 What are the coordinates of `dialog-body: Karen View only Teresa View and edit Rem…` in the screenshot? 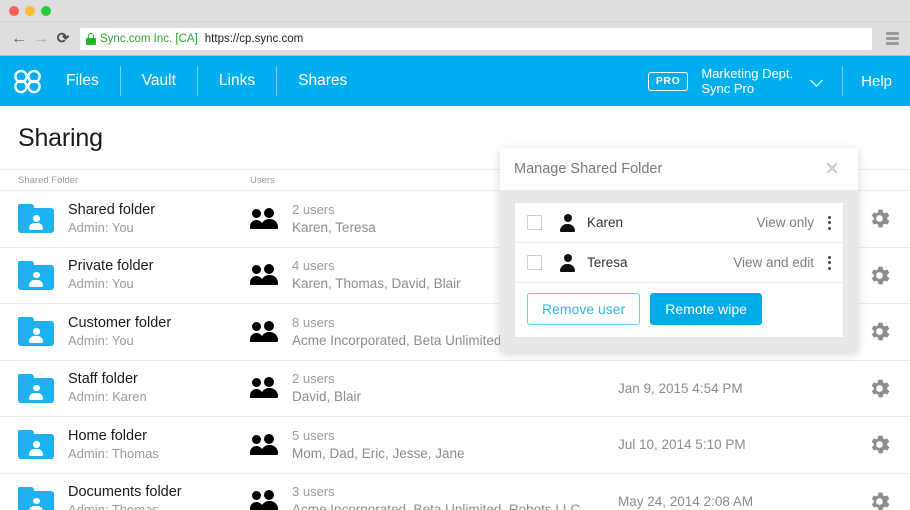 It's located at (679, 271).